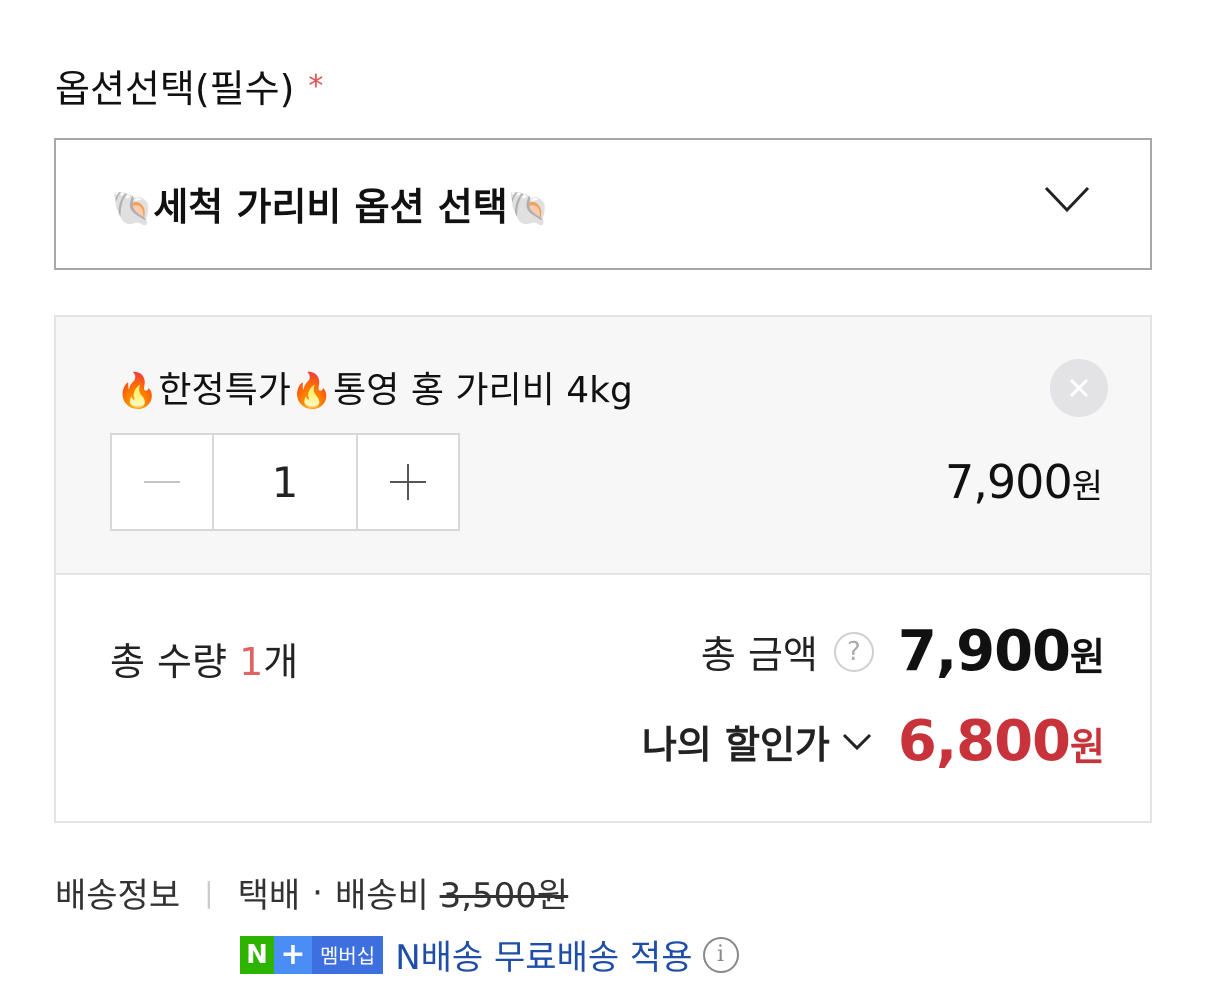 The width and height of the screenshot is (1206, 998). I want to click on total-quantity: 총 수량 1개, so click(204, 658).